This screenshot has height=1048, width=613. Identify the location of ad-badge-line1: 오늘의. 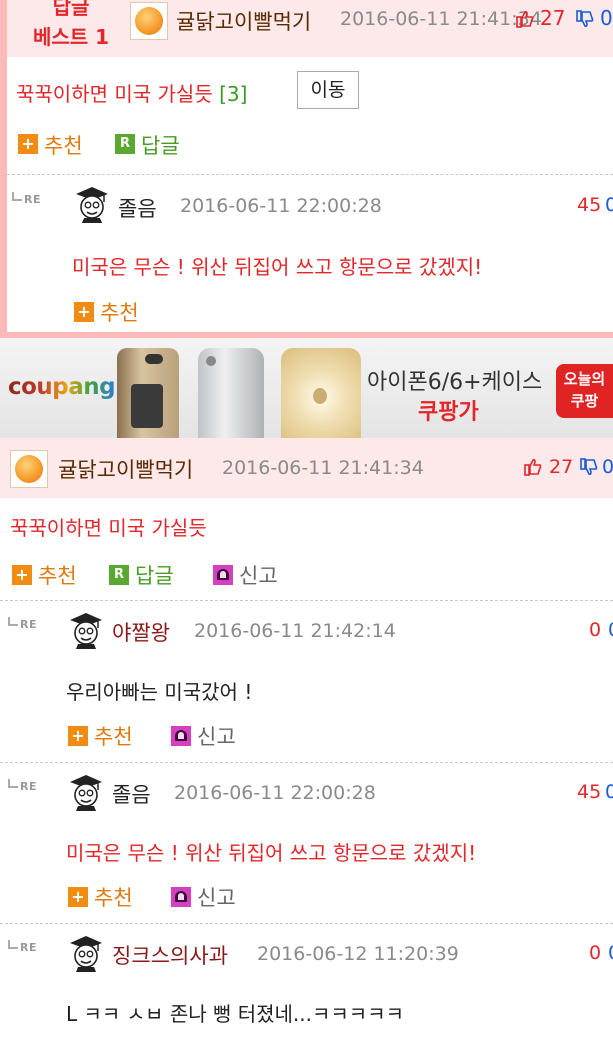
(584, 379).